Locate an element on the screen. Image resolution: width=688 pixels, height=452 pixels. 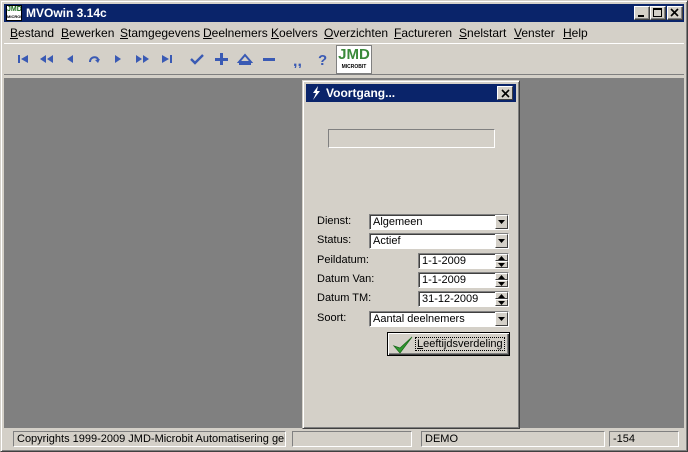
next-page-icon is located at coordinates (142, 59).